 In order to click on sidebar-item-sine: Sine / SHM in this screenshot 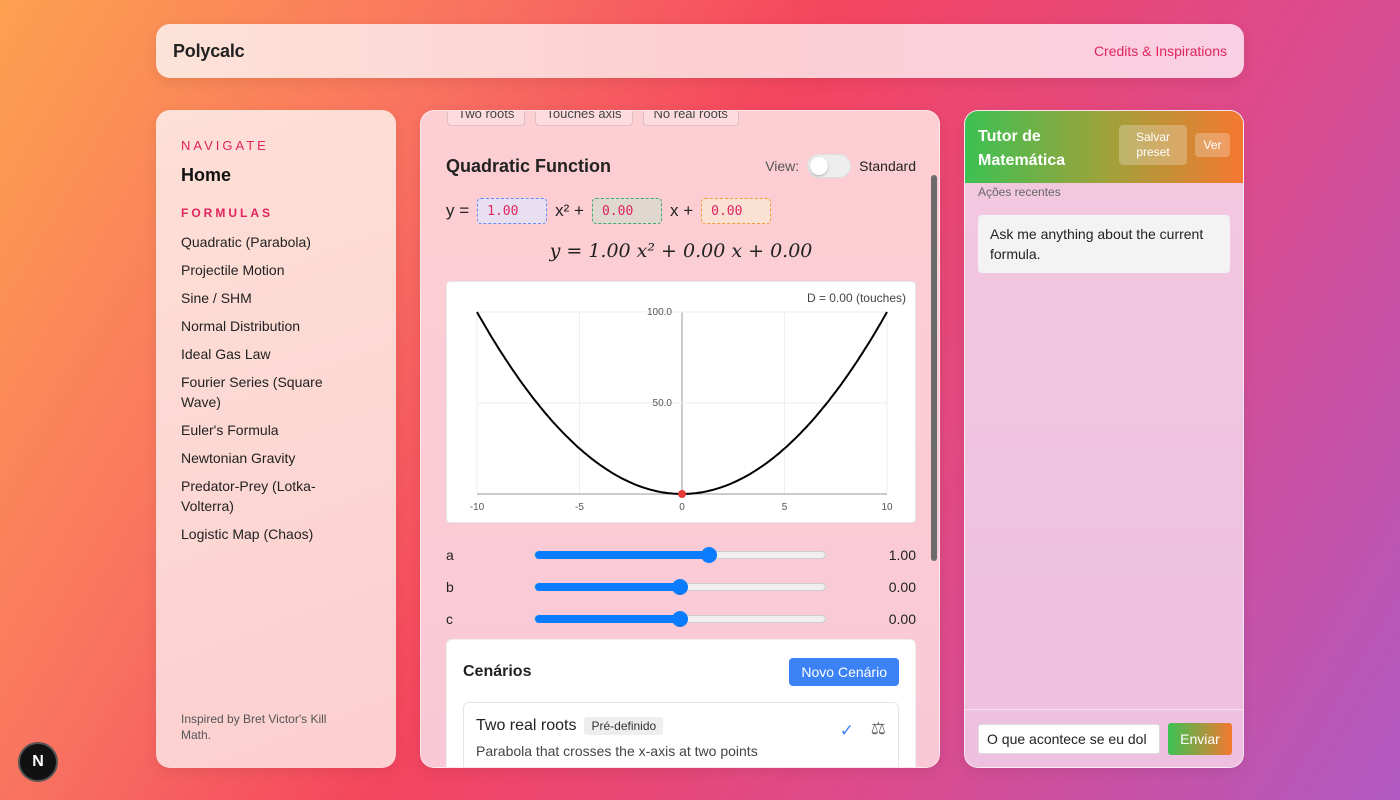, I will do `click(261, 298)`.